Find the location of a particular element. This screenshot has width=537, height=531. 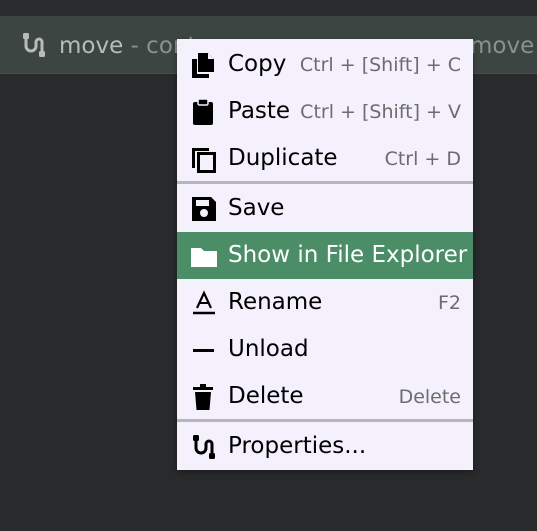

menu-item-unload: Unload is located at coordinates (325, 349).